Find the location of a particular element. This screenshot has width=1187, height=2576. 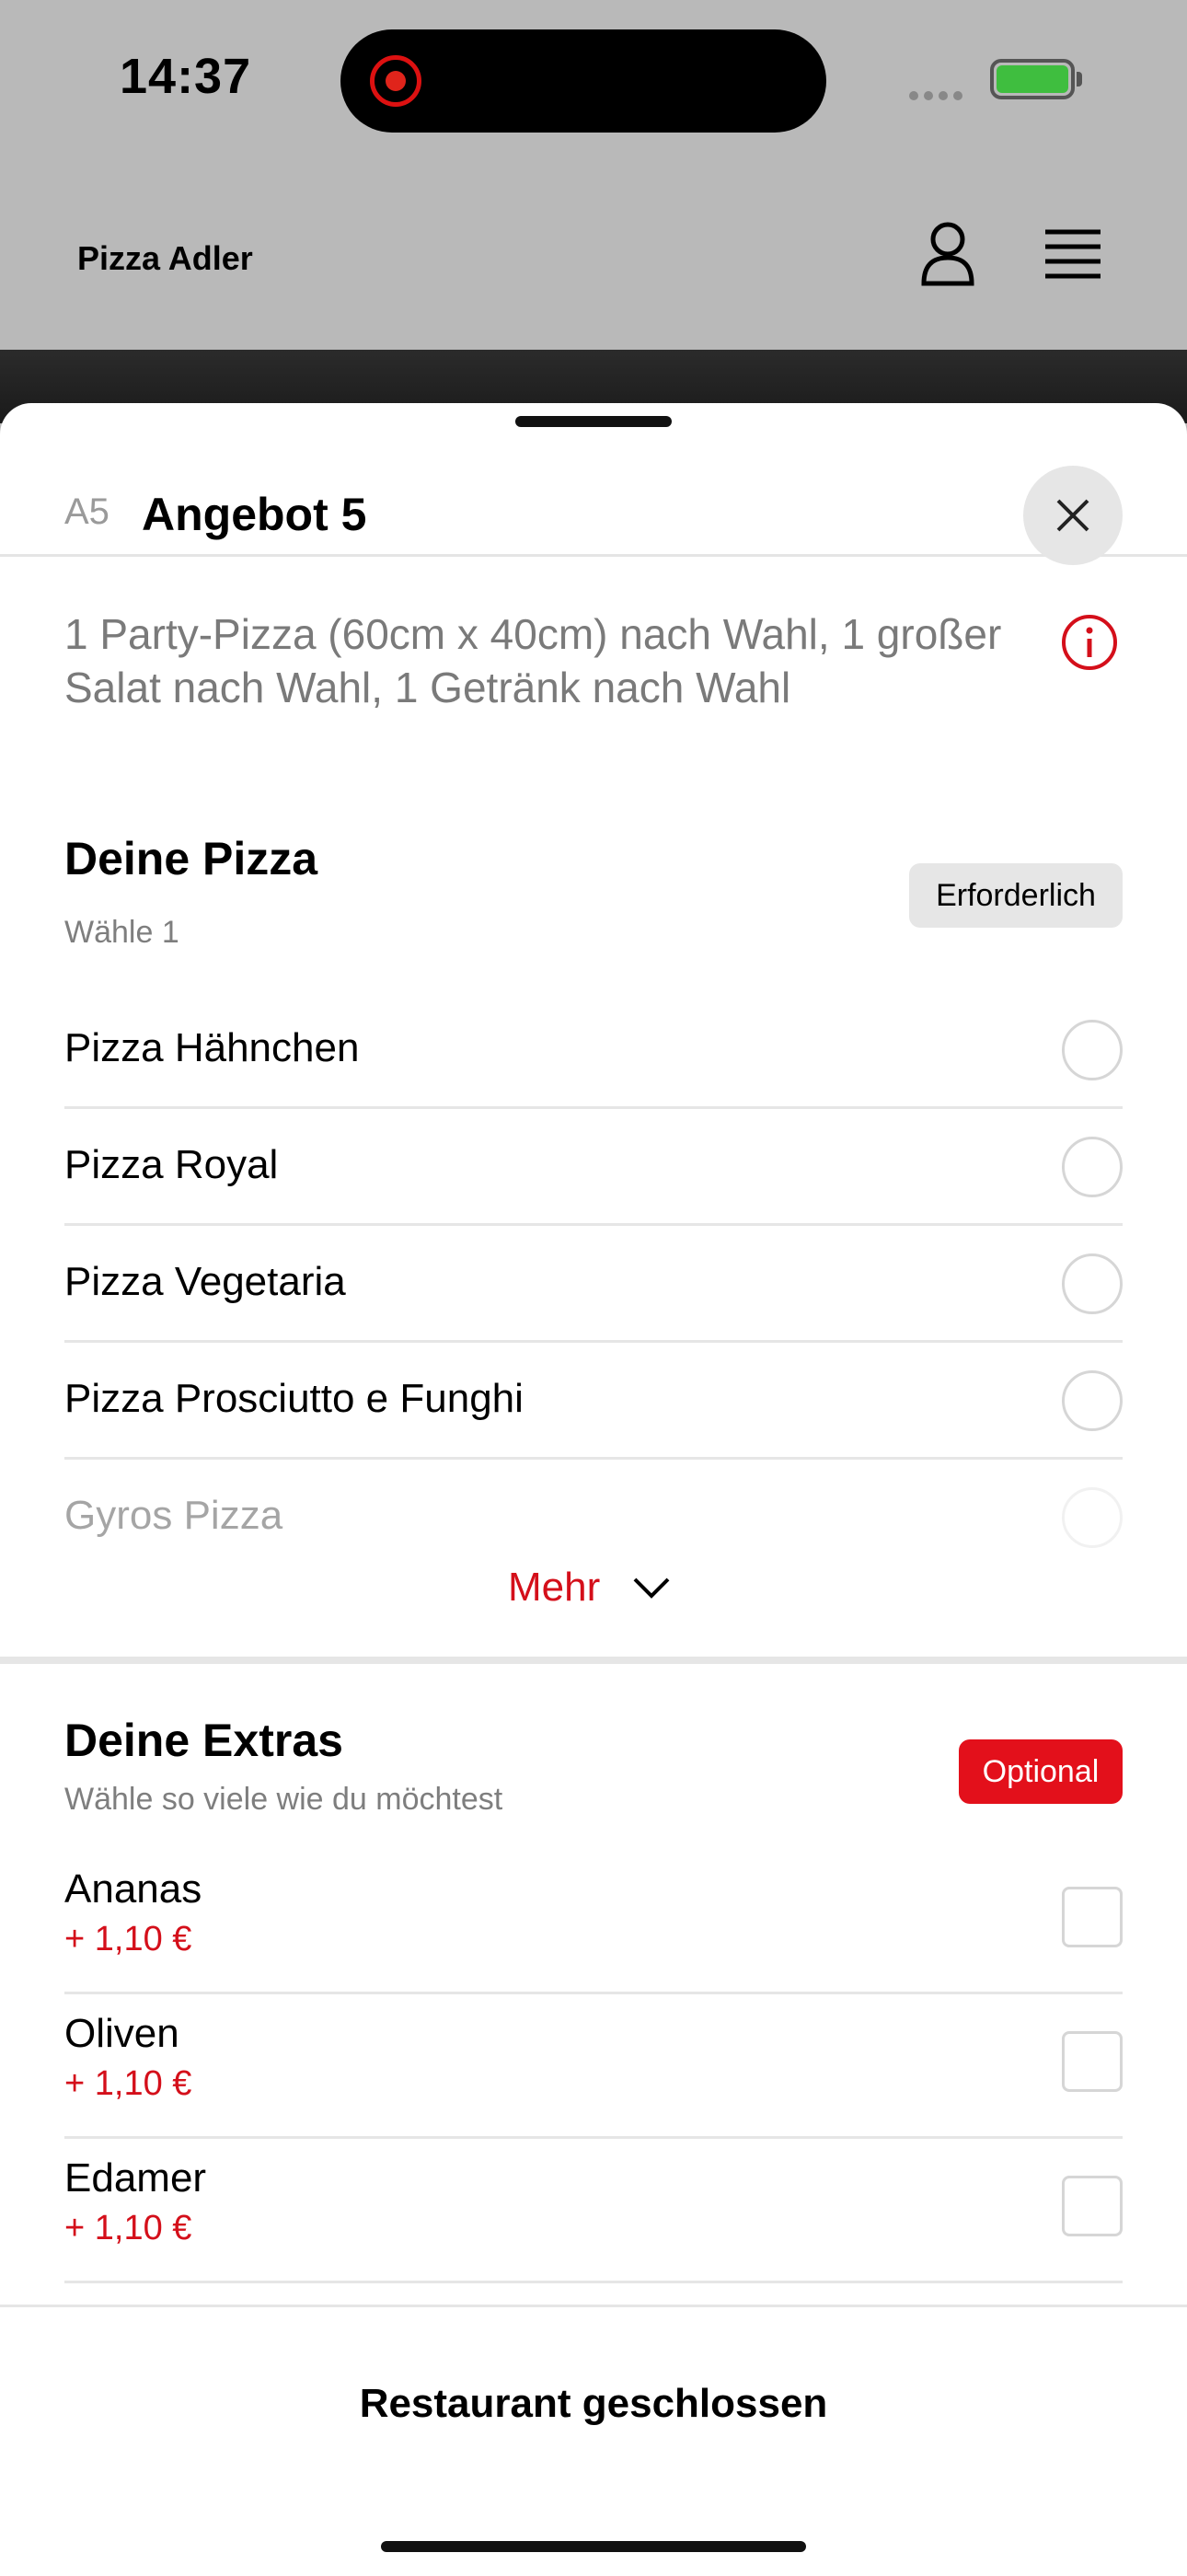

battery-tip is located at coordinates (1079, 79).